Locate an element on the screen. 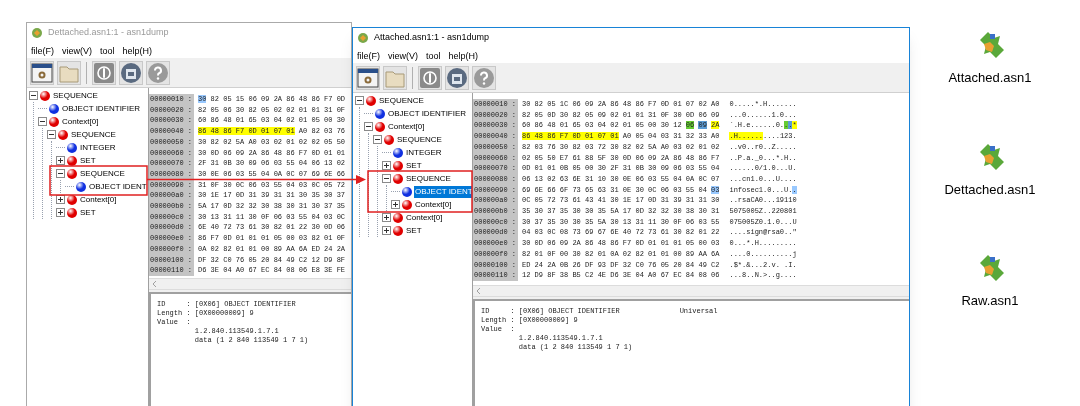 This screenshot has height=406, width=1080. desktop-shortcut: Dettached.asn1 is located at coordinates (990, 170).